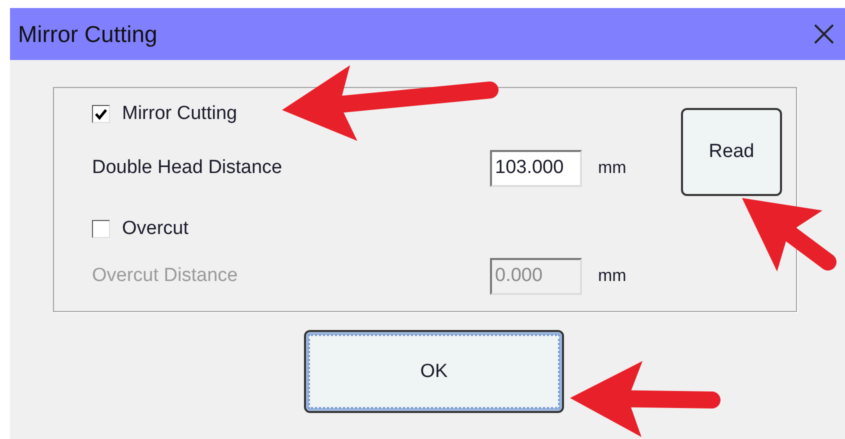 The image size is (845, 439). I want to click on field-label: Double Head Distance, so click(188, 168).